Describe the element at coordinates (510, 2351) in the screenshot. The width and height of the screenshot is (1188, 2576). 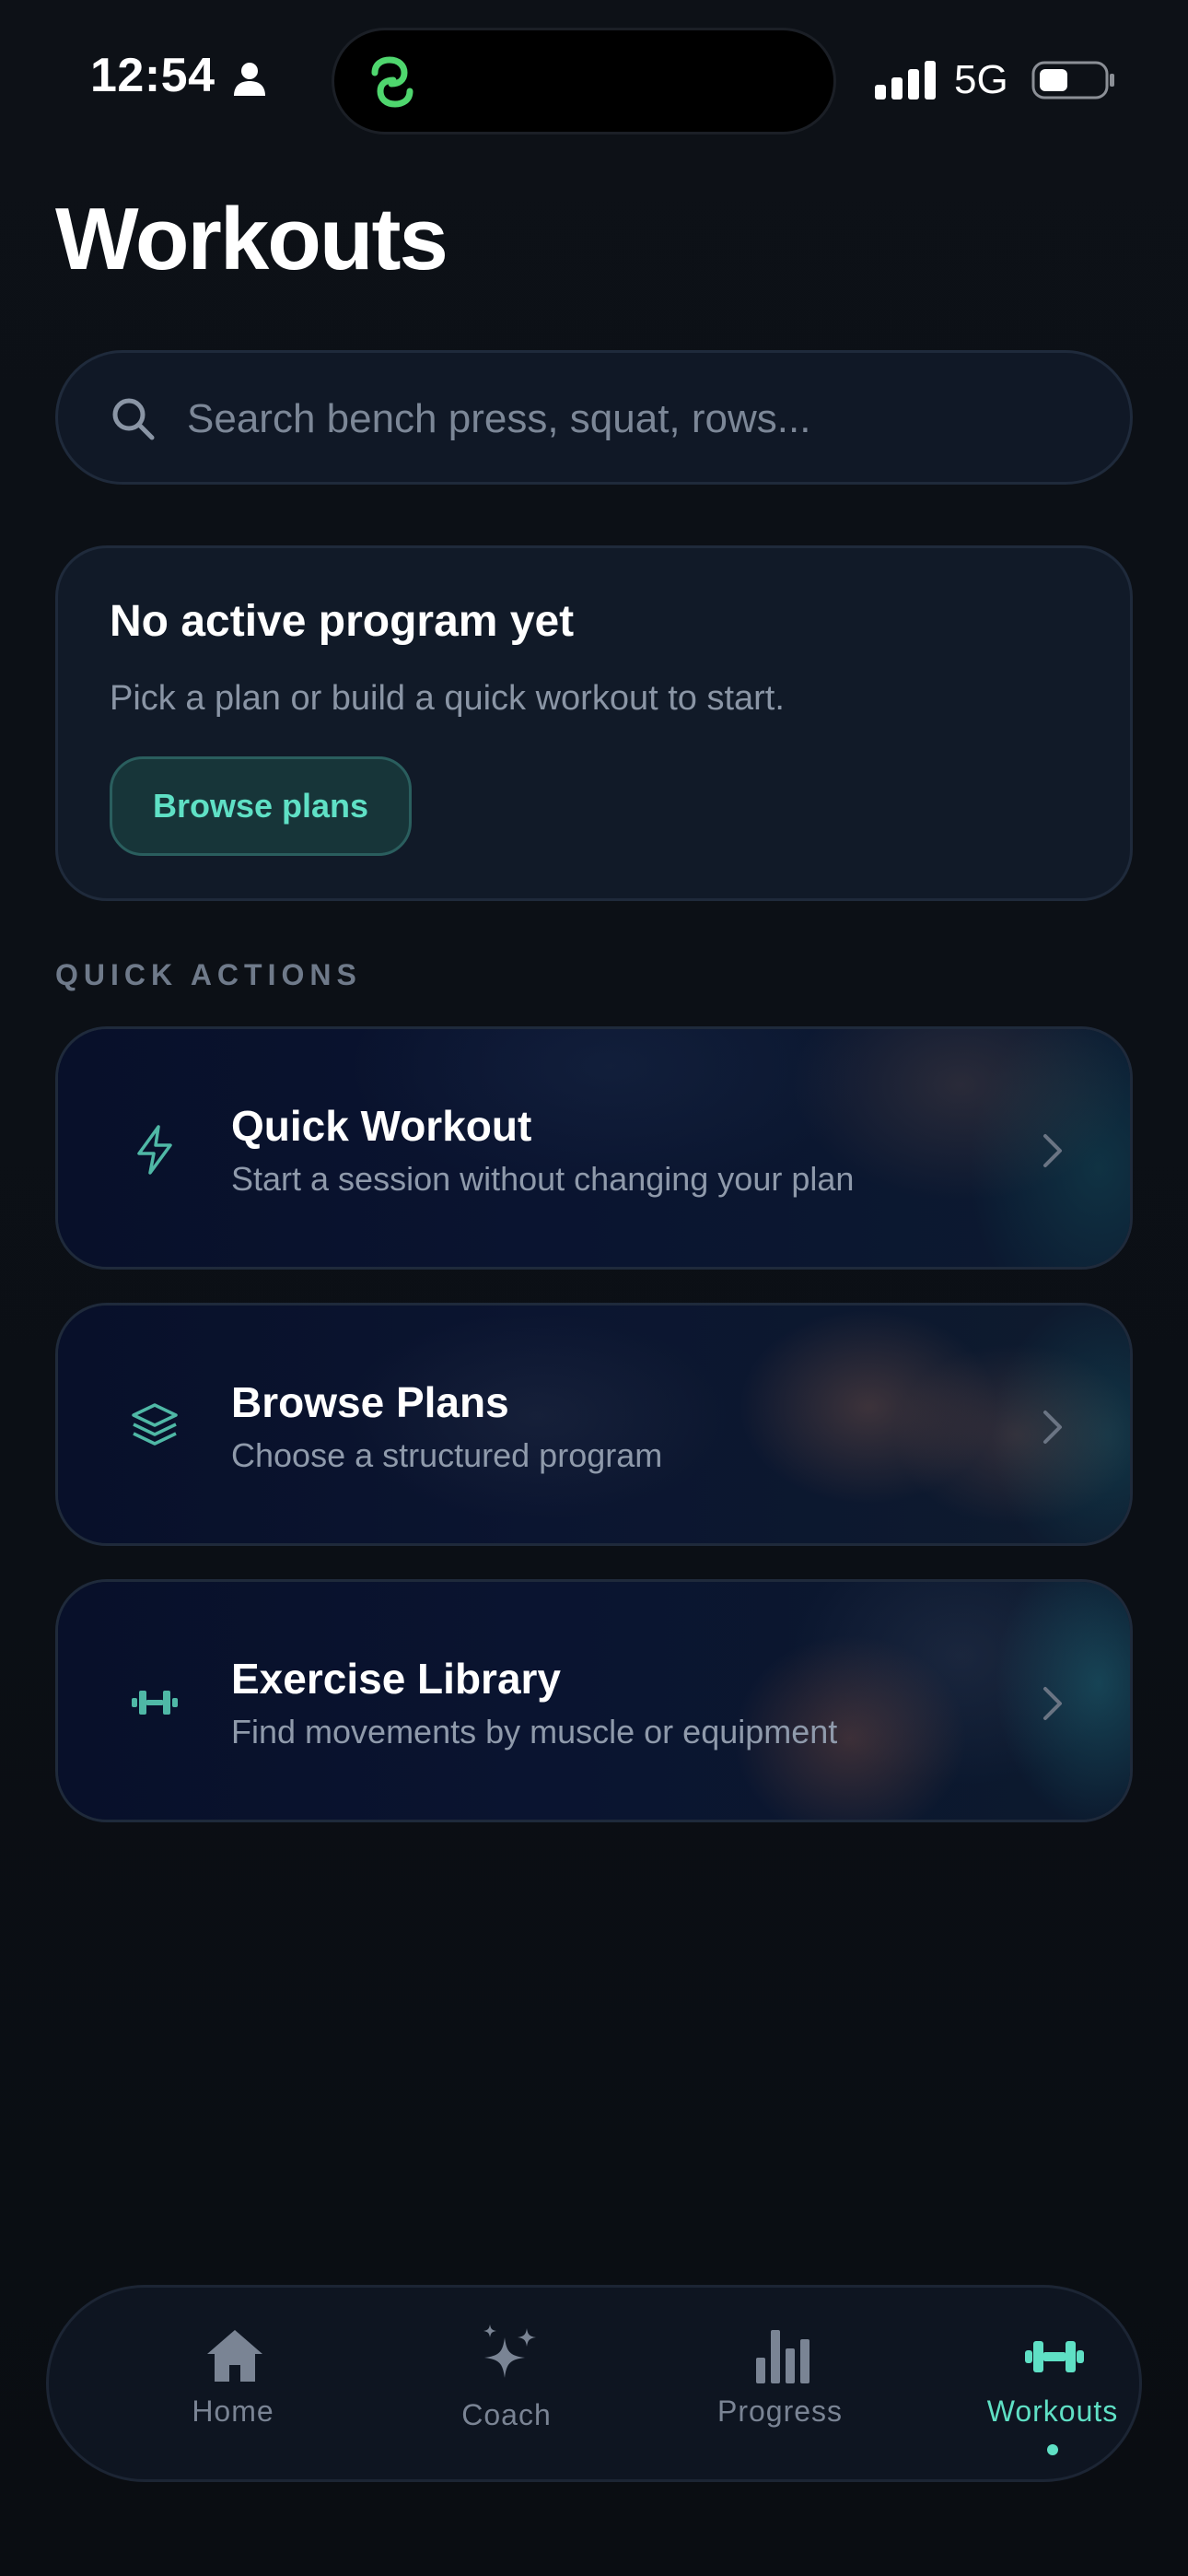
I see `sparkles-icon` at that location.